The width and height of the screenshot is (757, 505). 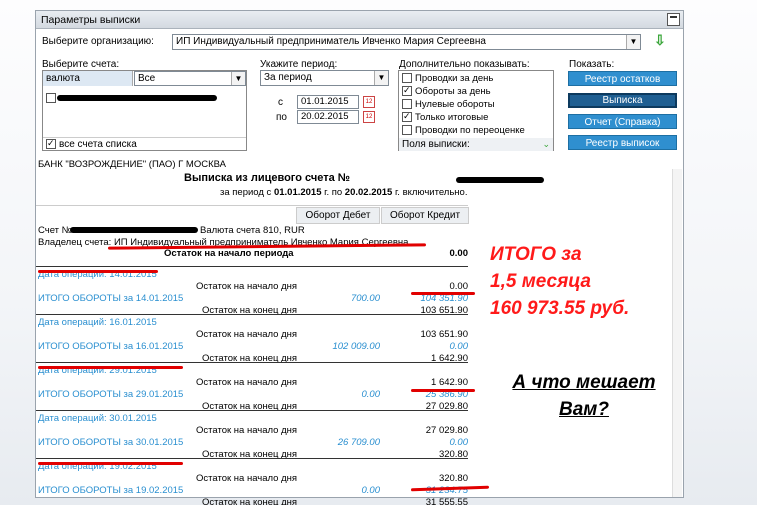 I want to click on col-debit: Оборот Дебет, so click(x=338, y=215).